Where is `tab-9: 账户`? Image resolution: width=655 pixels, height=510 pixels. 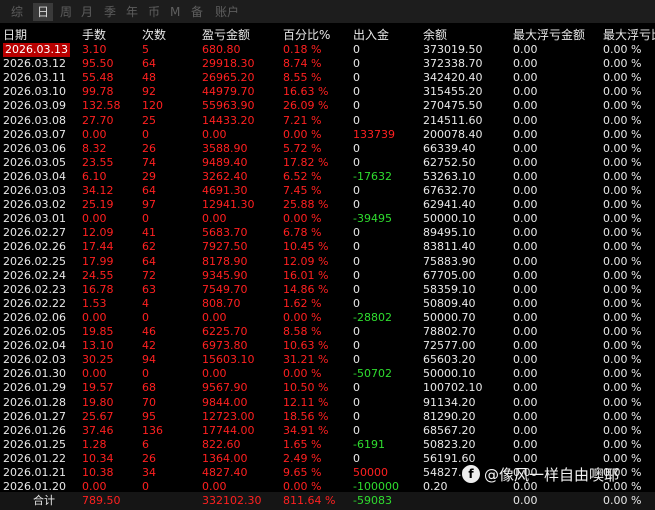
tab-9: 账户 is located at coordinates (227, 12).